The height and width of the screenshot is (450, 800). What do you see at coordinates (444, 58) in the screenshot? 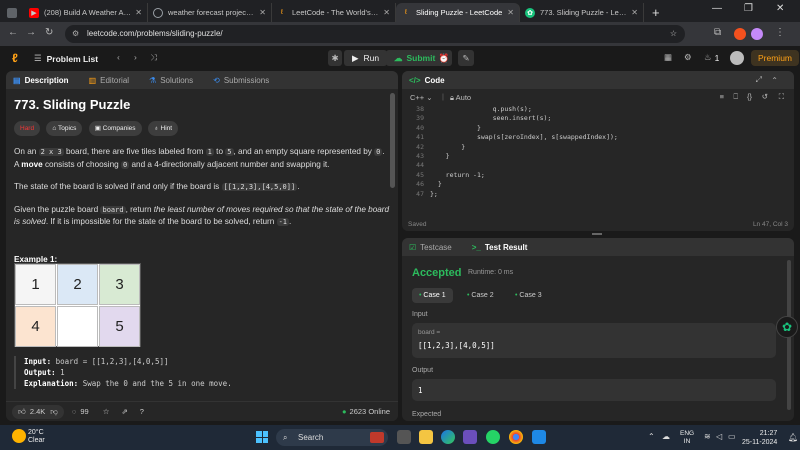
I see `timer-icon: ⏰` at bounding box center [444, 58].